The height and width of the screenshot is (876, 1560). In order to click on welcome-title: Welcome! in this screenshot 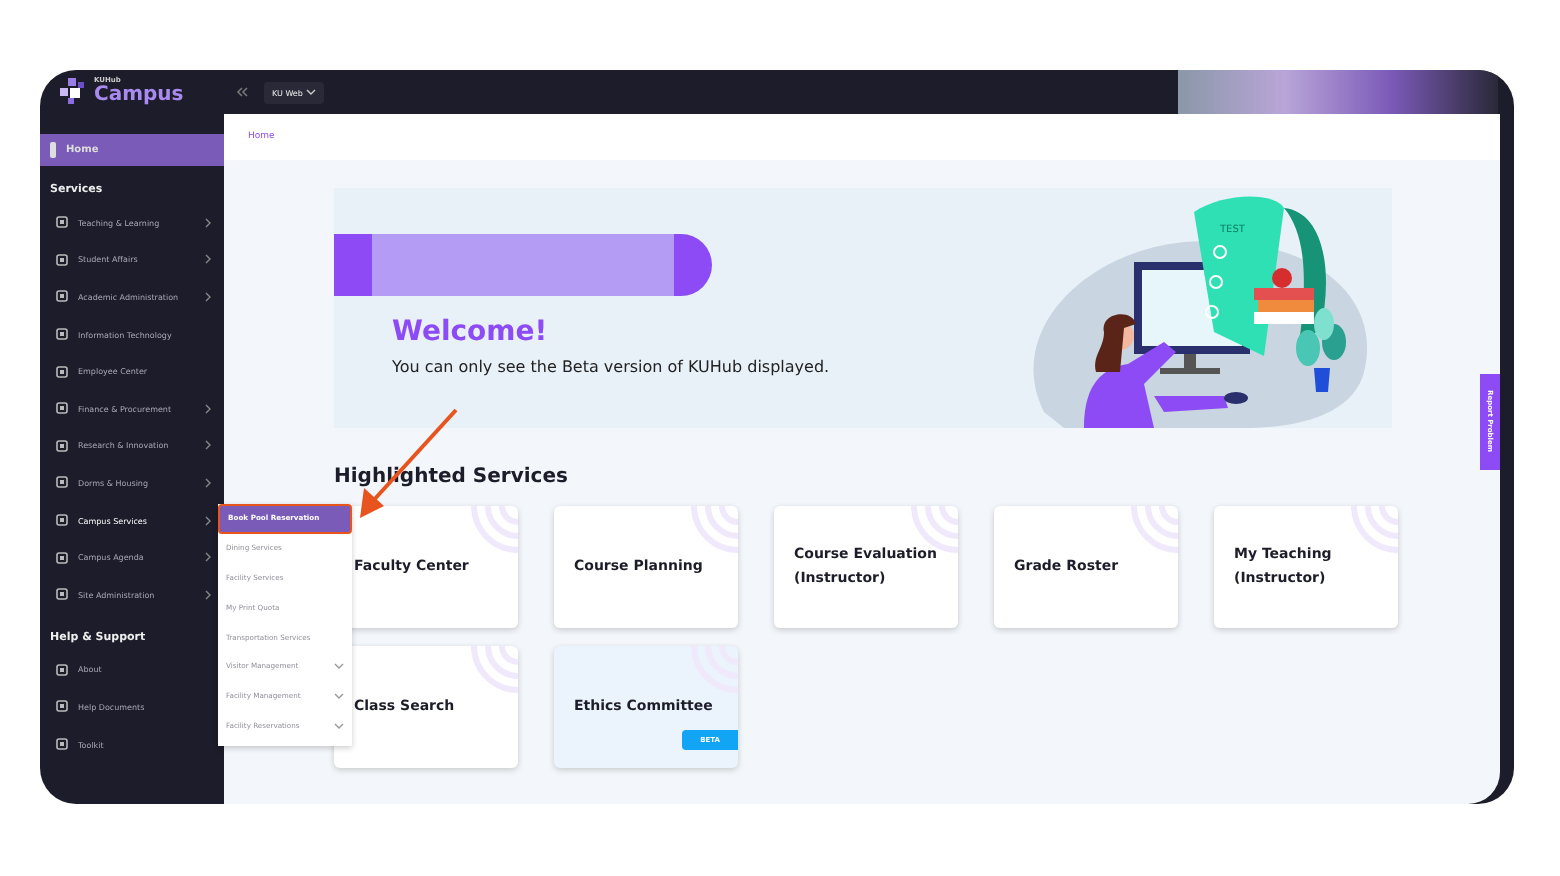, I will do `click(471, 332)`.